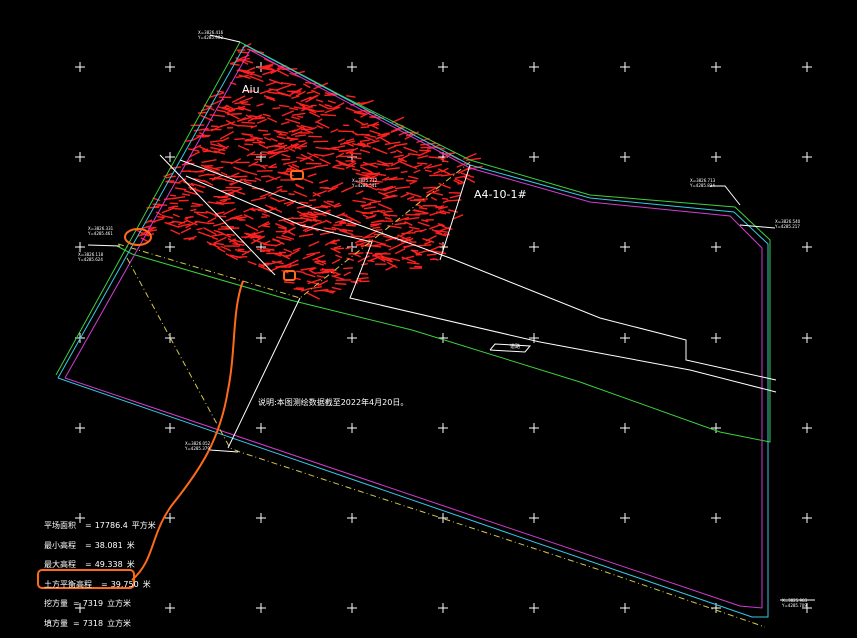  What do you see at coordinates (500, 194) in the screenshot?
I see `parcel-label-right: A4-10-1#` at bounding box center [500, 194].